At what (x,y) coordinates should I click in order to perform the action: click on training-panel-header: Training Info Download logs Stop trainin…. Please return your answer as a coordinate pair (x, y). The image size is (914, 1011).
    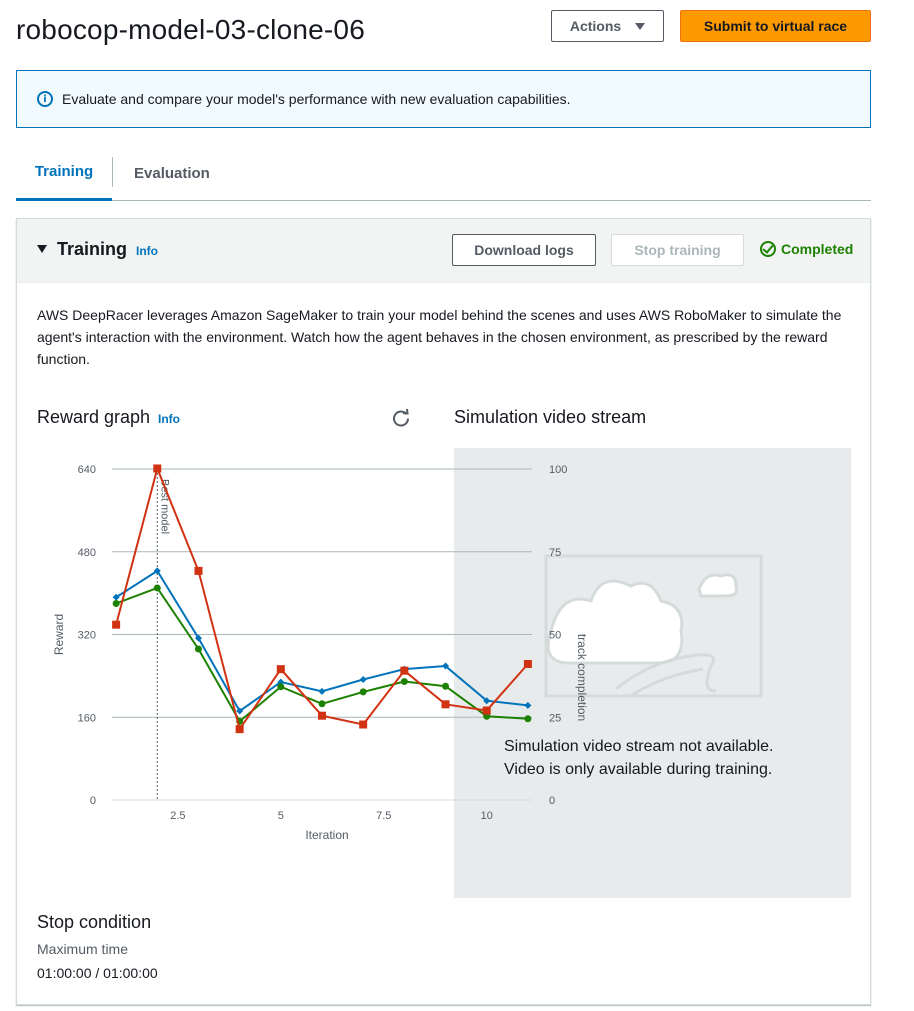
    Looking at the image, I should click on (443, 251).